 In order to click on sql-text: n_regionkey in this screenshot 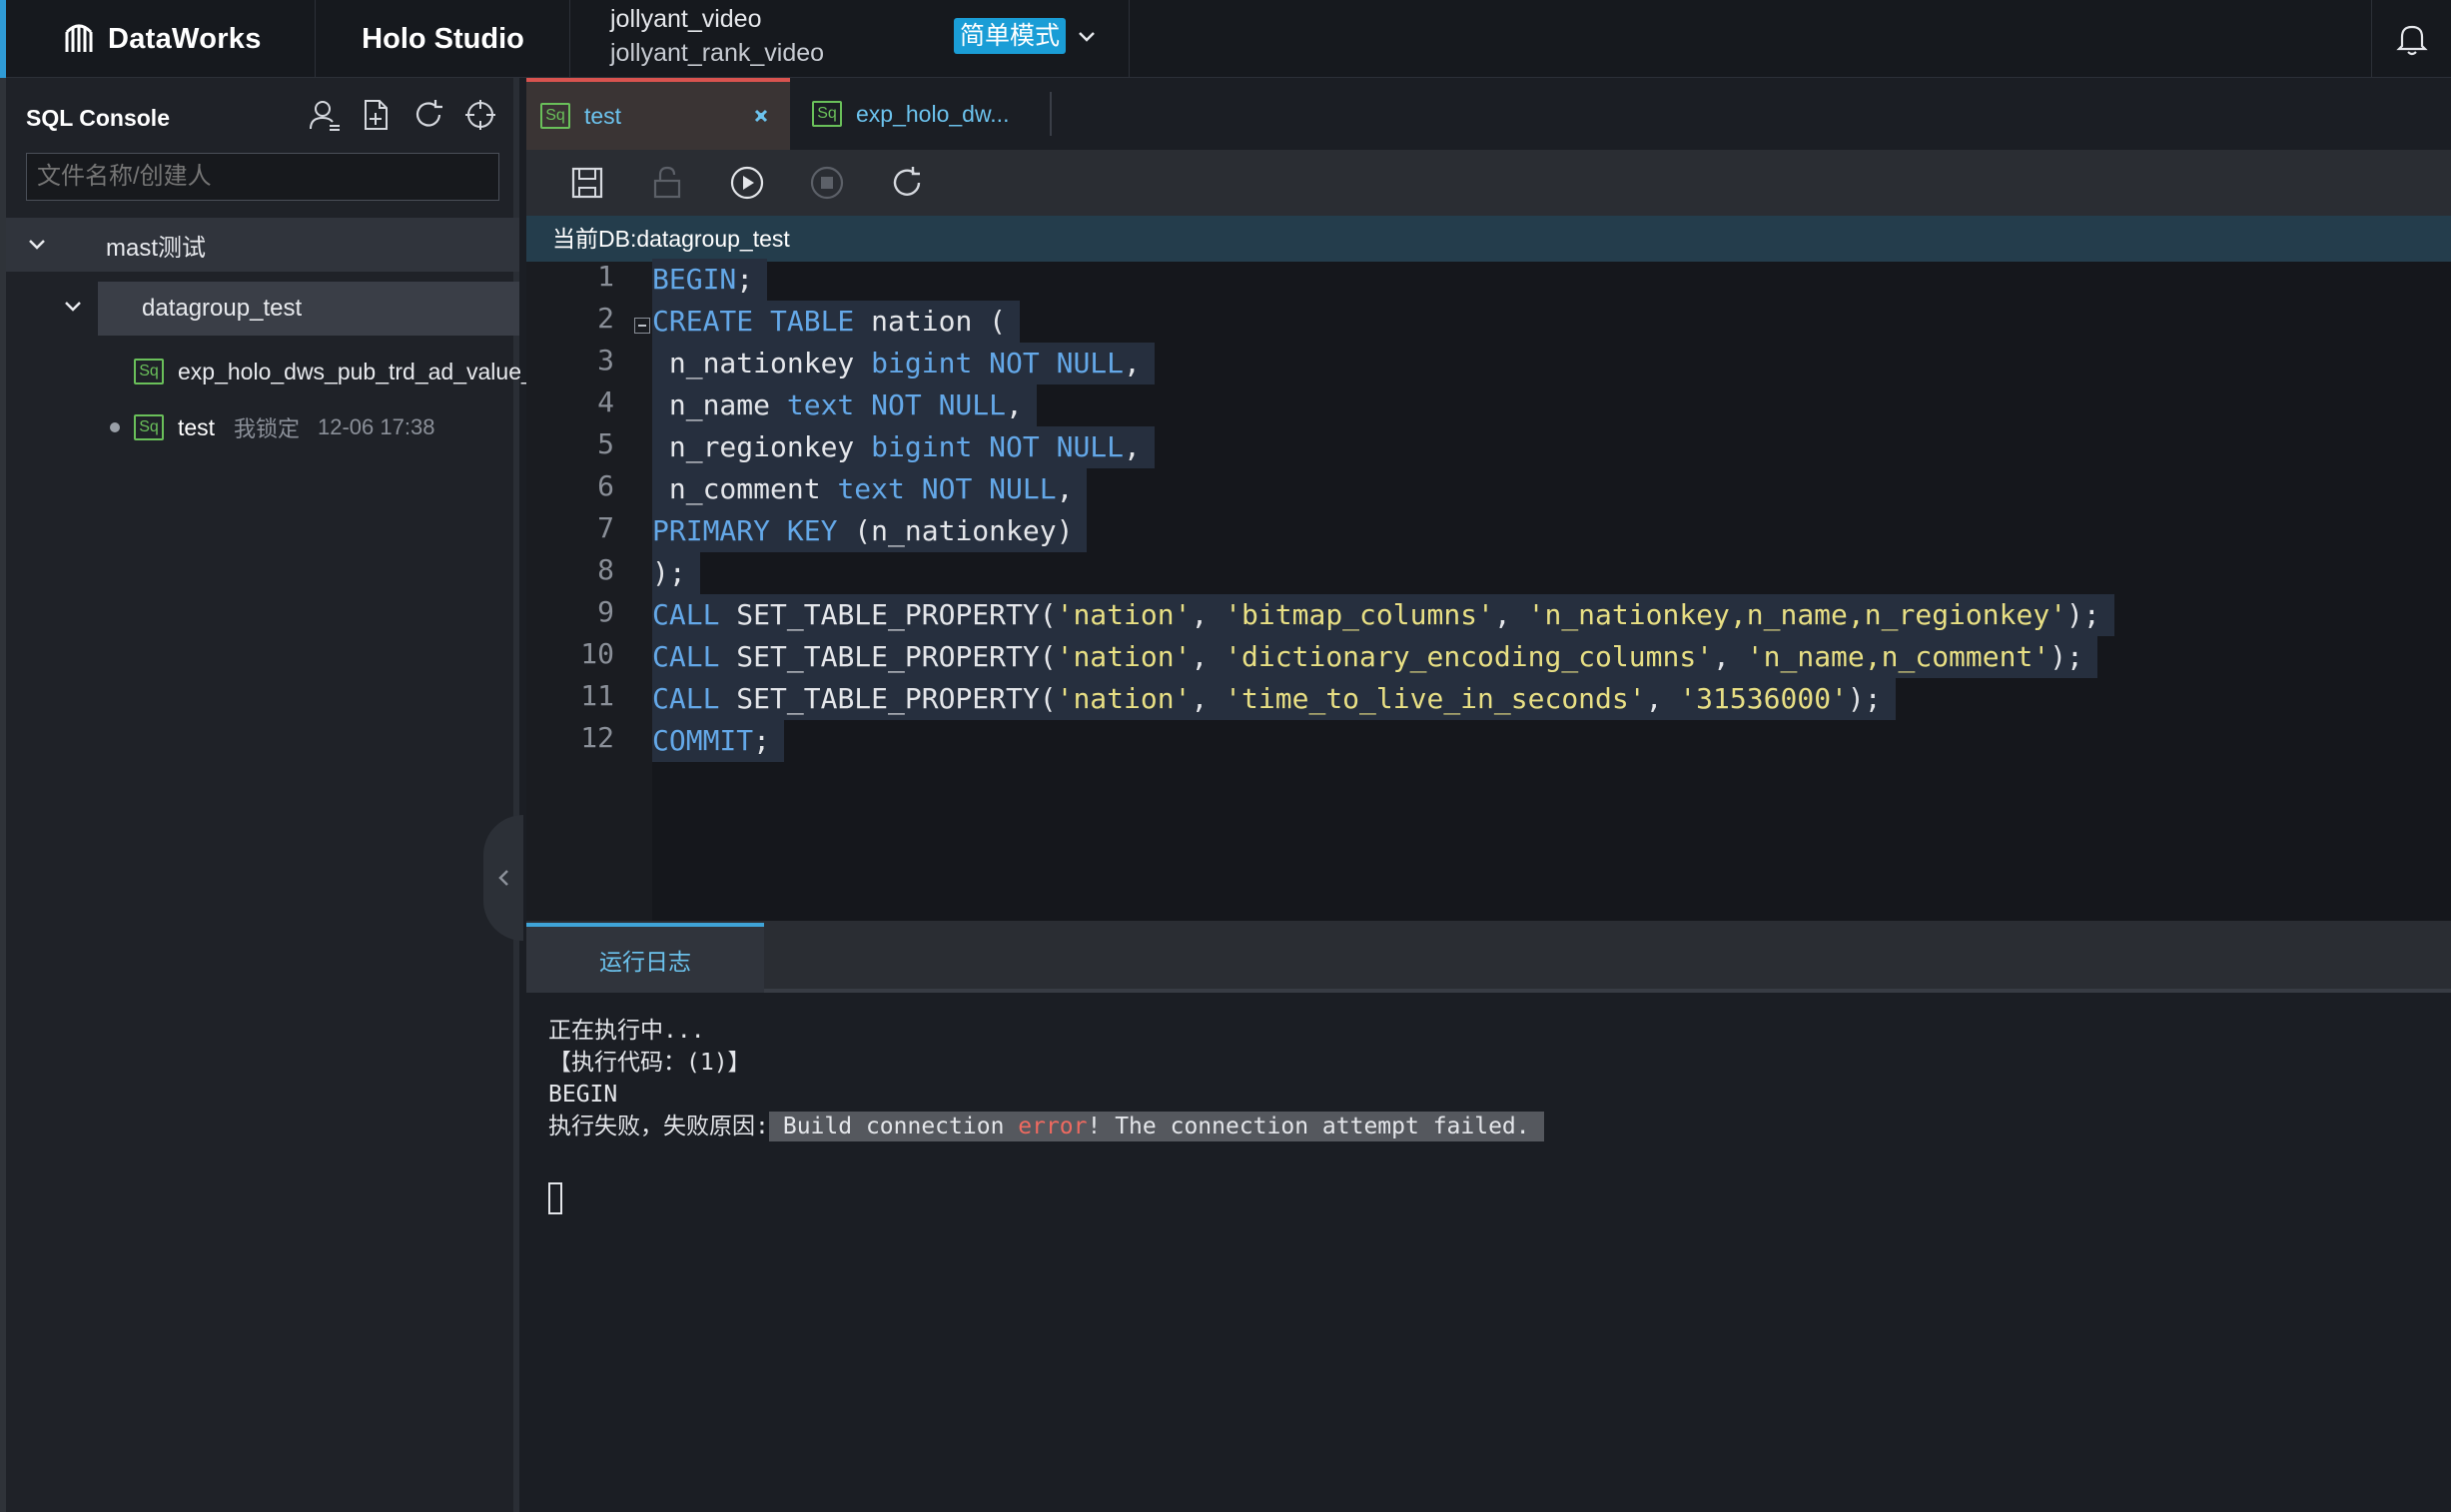, I will do `click(762, 446)`.